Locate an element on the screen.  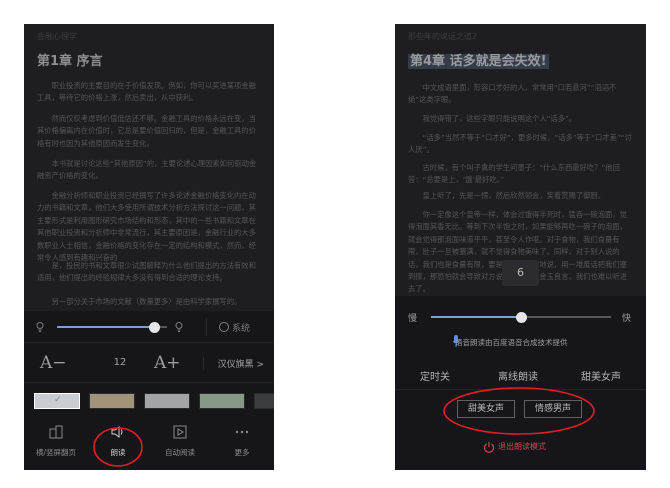
font-size-value: 12 is located at coordinates (120, 362).